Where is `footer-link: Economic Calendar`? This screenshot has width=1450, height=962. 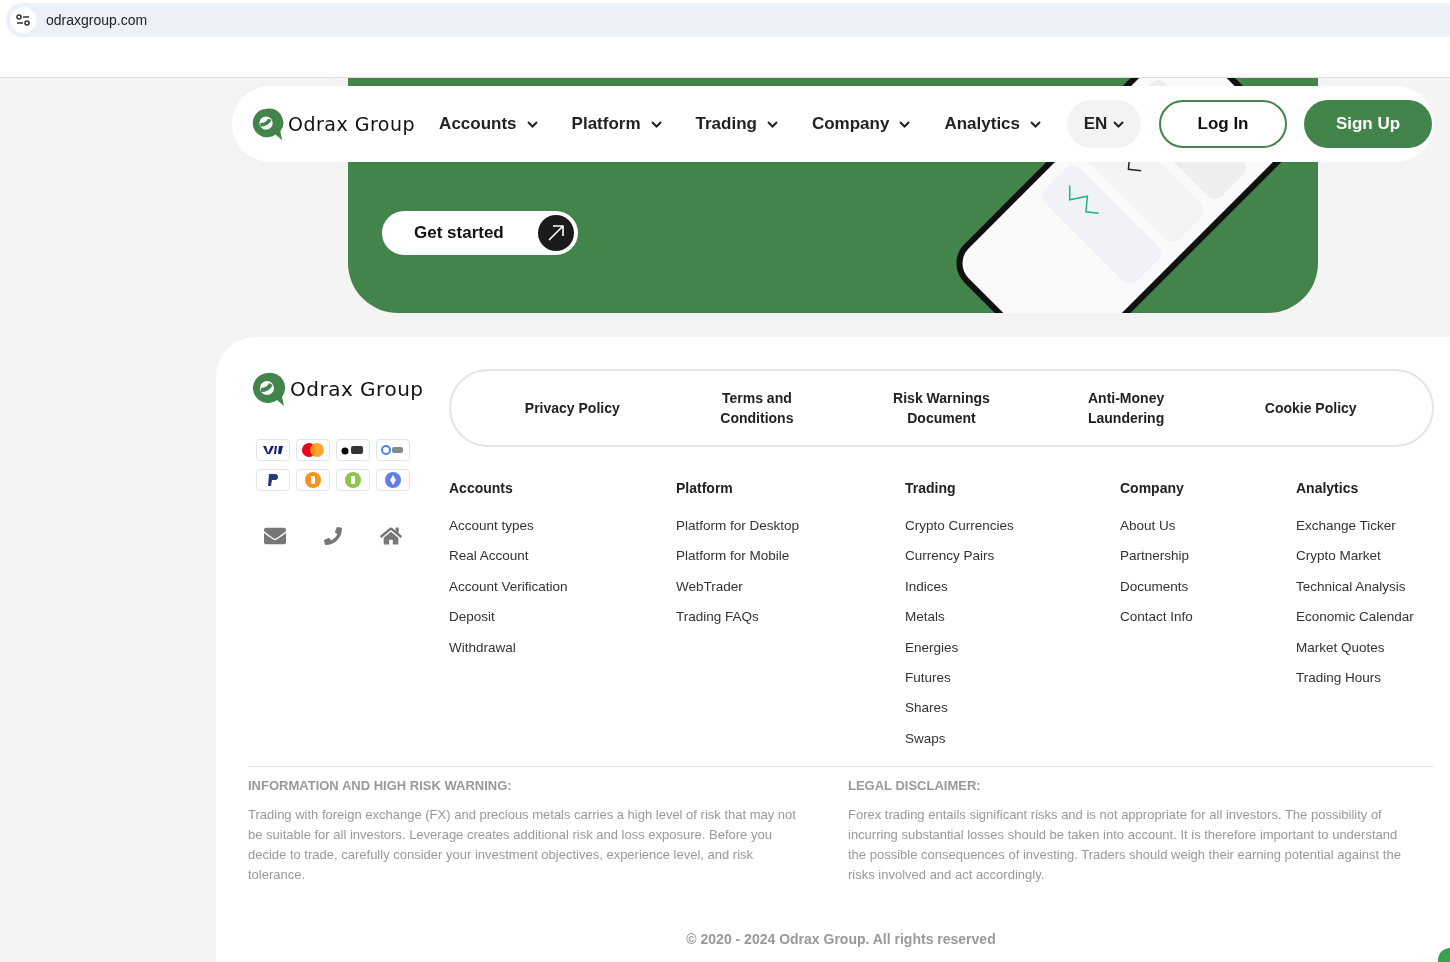 footer-link: Economic Calendar is located at coordinates (1365, 617).